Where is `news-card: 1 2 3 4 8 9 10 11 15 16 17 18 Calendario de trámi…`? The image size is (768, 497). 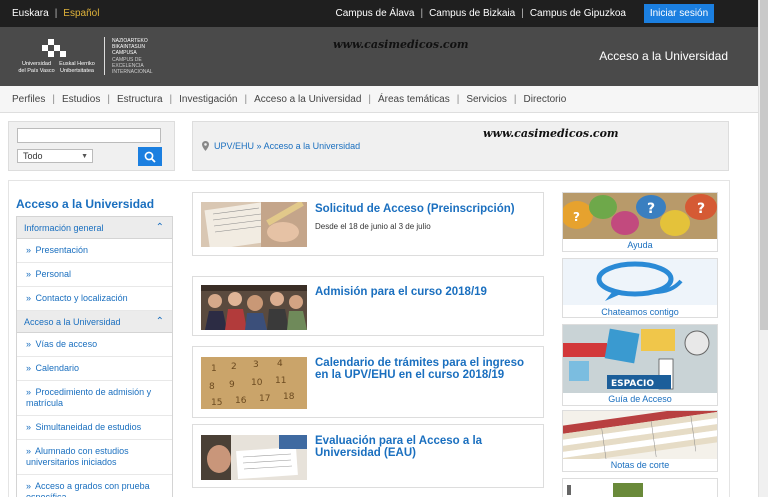 news-card: 1 2 3 4 8 9 10 11 15 16 17 18 Calendario de trámi… is located at coordinates (368, 382).